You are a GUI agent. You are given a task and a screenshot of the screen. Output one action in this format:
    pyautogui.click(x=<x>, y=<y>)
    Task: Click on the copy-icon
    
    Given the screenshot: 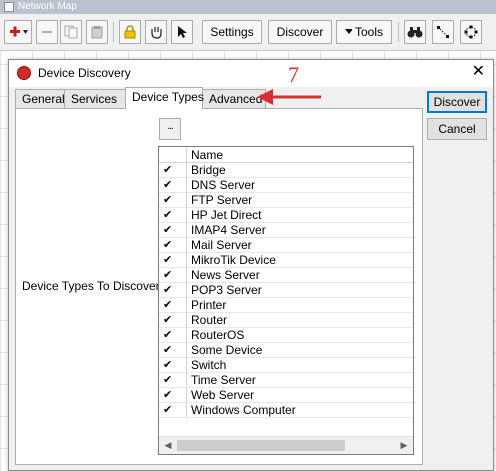 What is the action you would take?
    pyautogui.click(x=71, y=32)
    